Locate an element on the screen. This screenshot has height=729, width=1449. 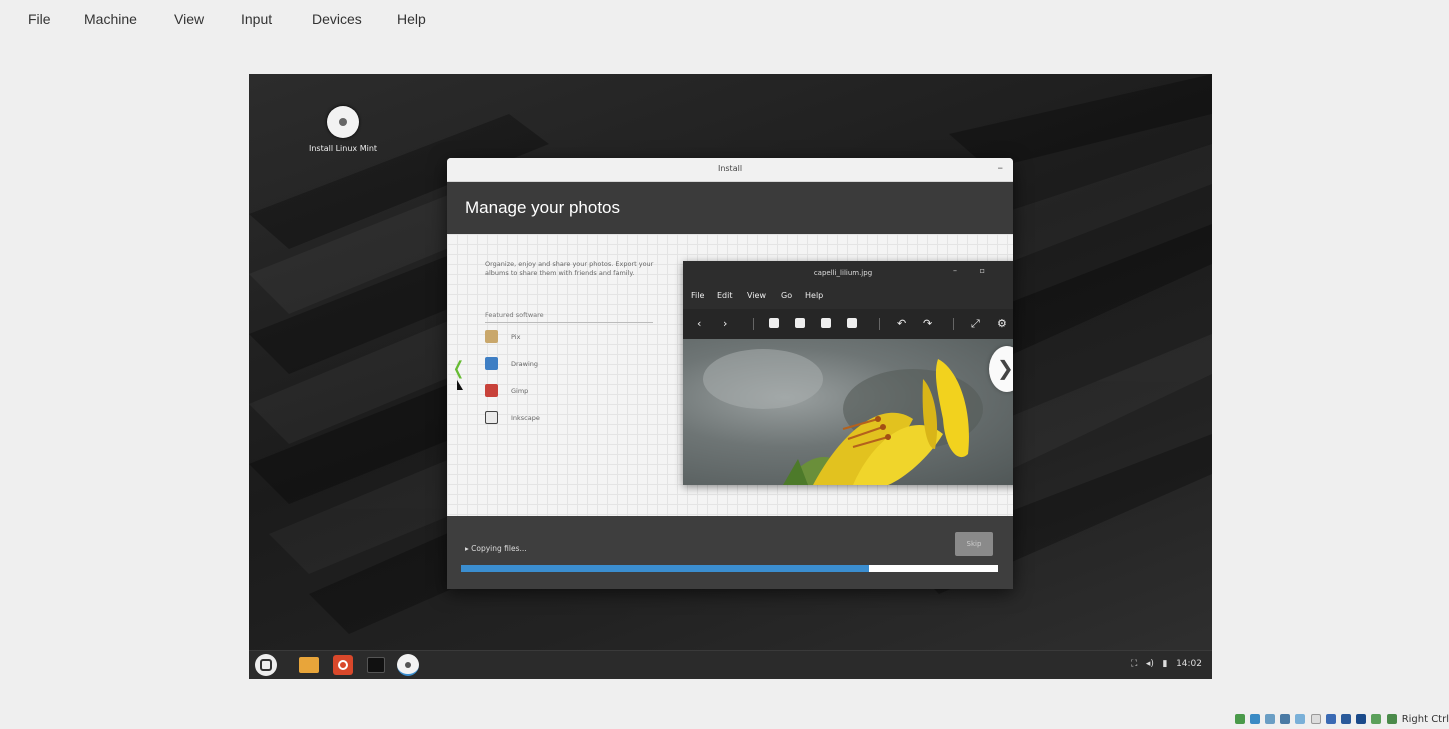
shared-folder-icon is located at coordinates (1315, 719).